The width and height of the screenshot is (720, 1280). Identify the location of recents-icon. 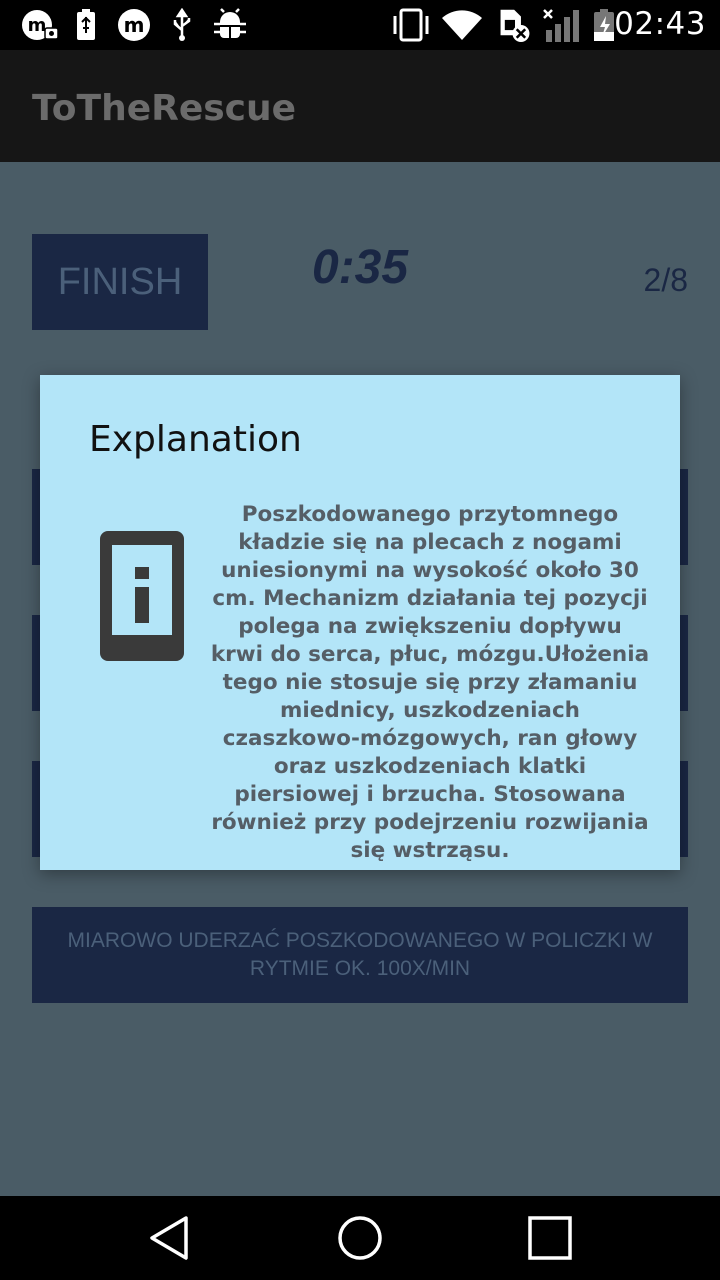
(550, 1238).